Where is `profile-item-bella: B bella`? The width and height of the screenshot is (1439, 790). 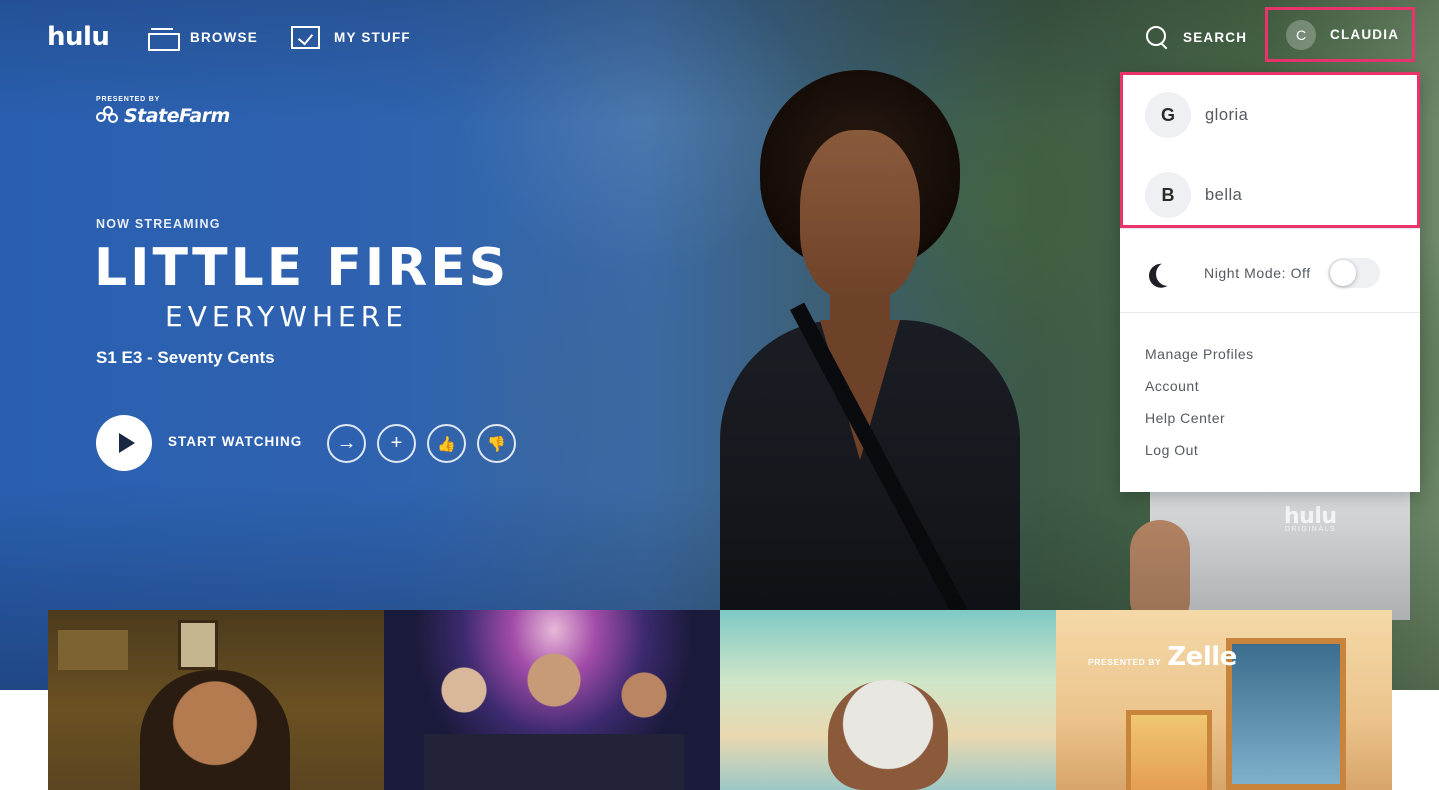 profile-item-bella: B bella is located at coordinates (1193, 195).